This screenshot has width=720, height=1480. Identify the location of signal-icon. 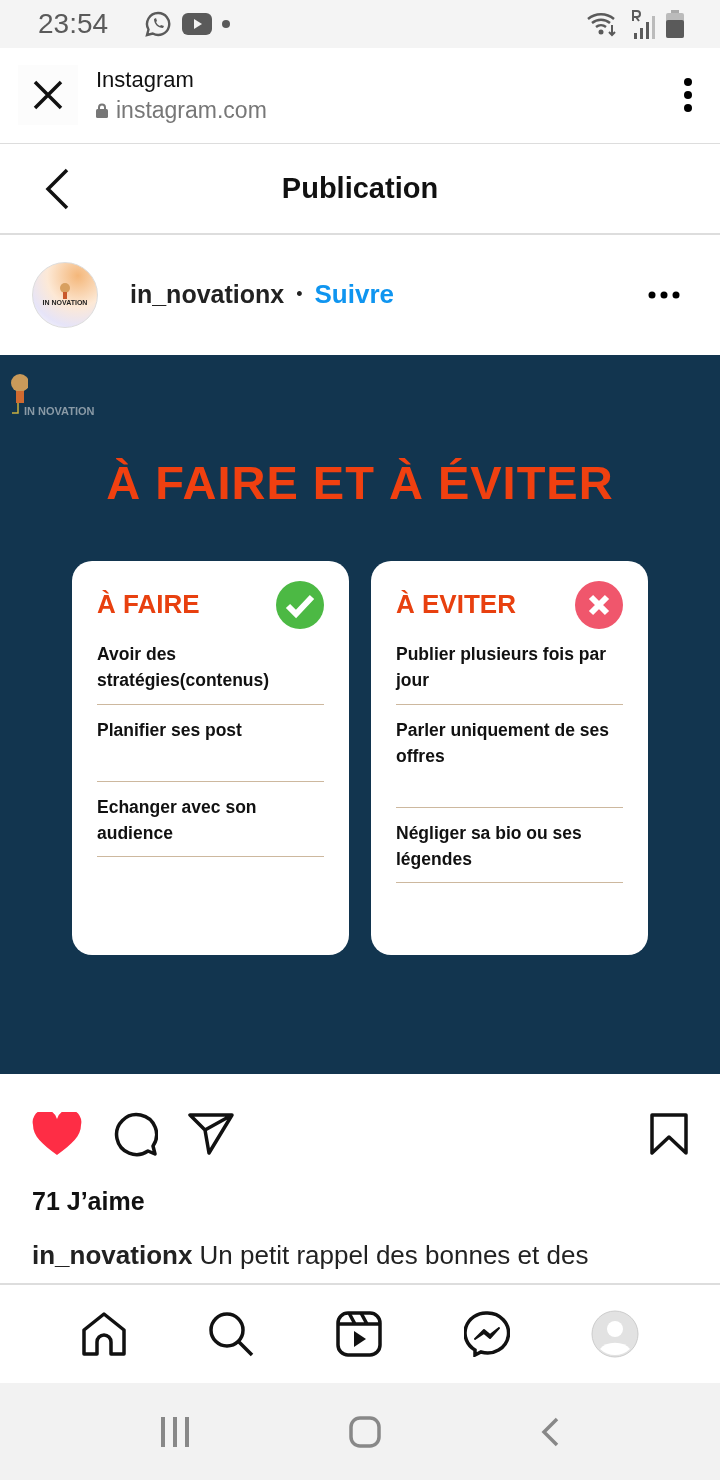
(643, 23).